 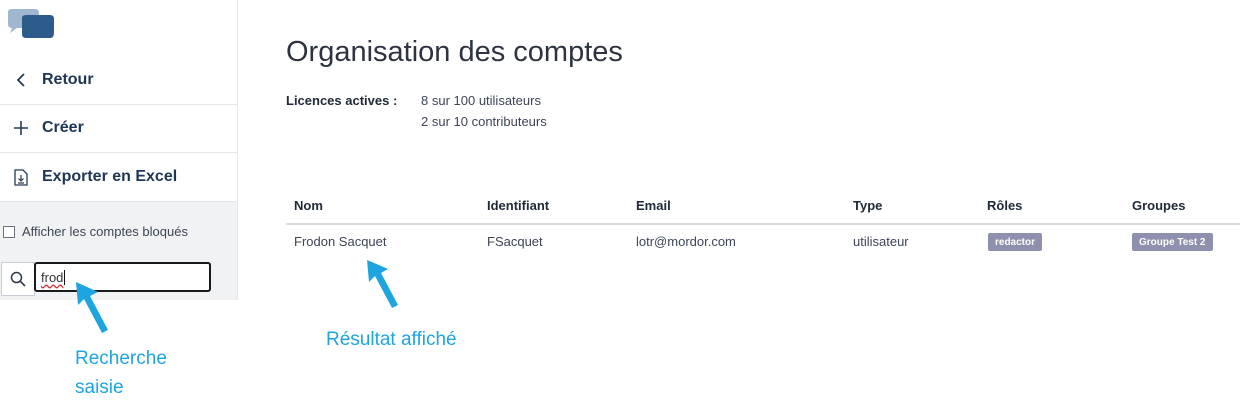 I want to click on export-excel-button: Exporter en Excel, so click(x=118, y=177).